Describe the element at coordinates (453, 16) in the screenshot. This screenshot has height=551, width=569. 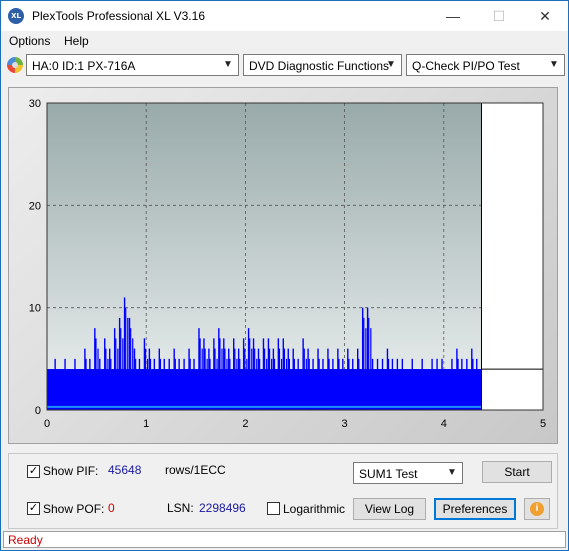
I see `minimize-button: —` at that location.